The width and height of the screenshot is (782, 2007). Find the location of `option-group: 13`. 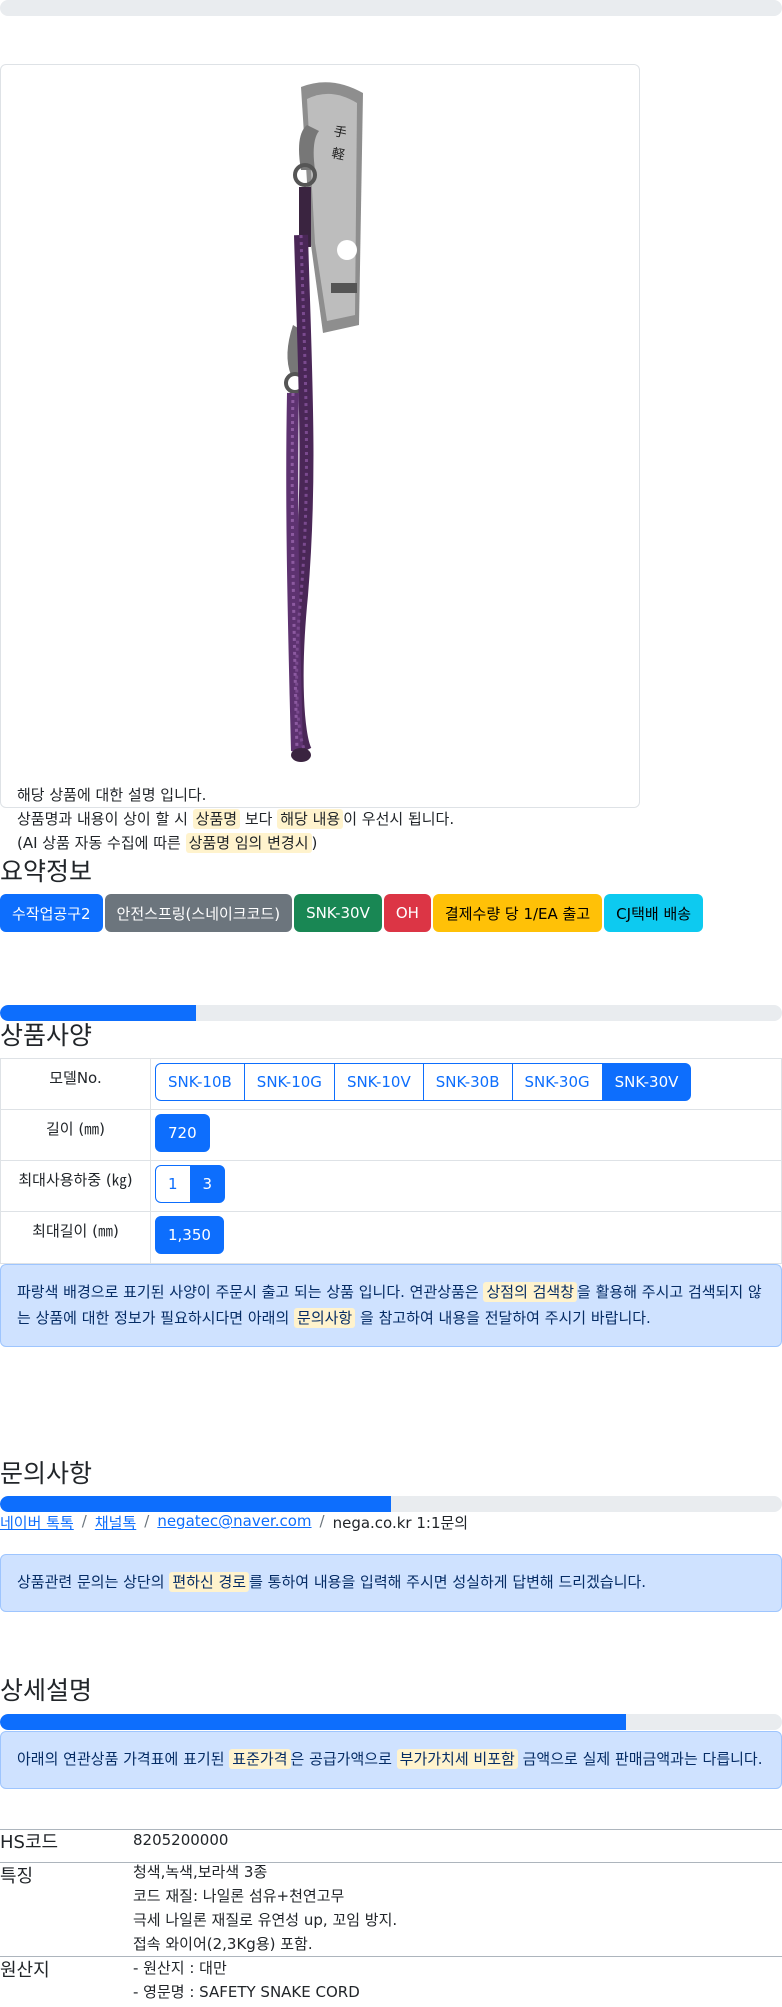

option-group: 13 is located at coordinates (466, 1184).